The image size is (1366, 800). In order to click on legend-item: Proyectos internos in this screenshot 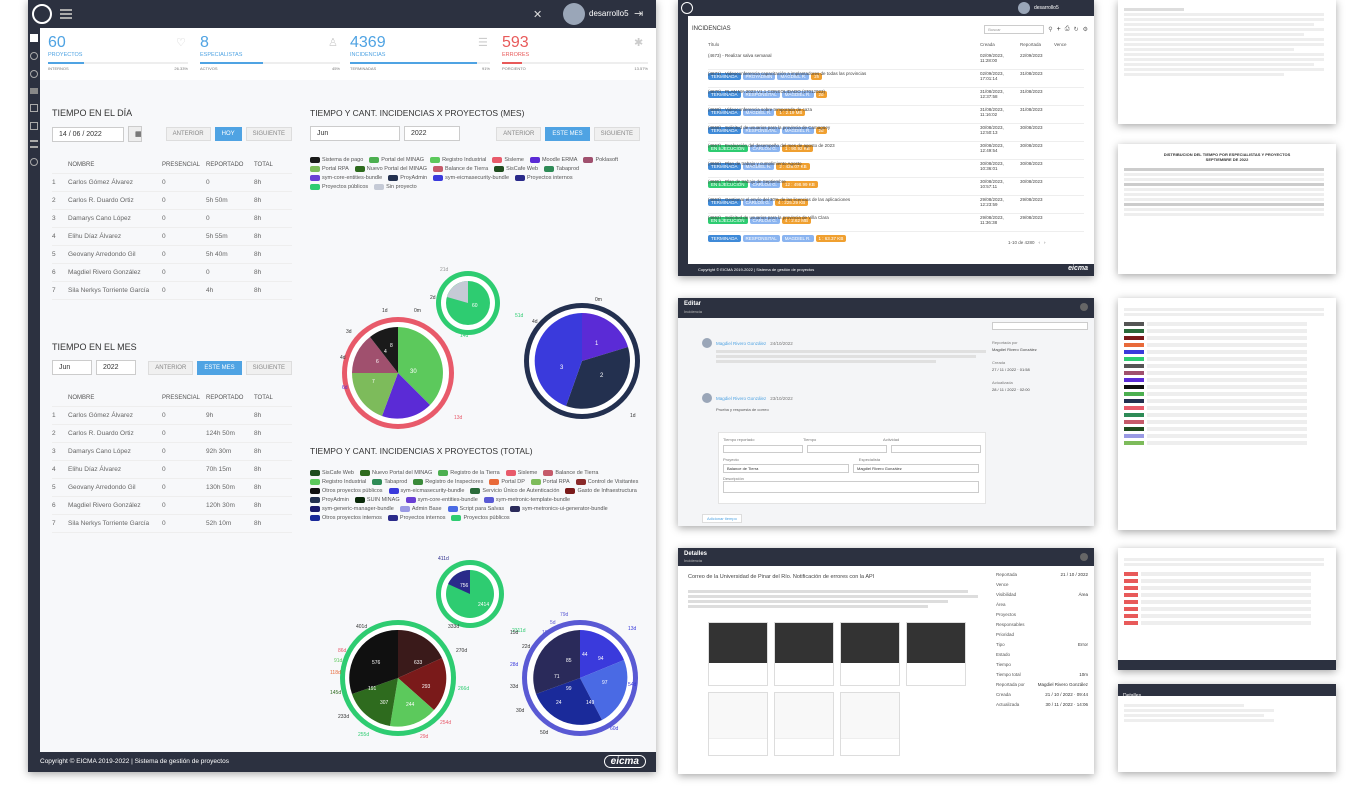, I will do `click(416, 518)`.